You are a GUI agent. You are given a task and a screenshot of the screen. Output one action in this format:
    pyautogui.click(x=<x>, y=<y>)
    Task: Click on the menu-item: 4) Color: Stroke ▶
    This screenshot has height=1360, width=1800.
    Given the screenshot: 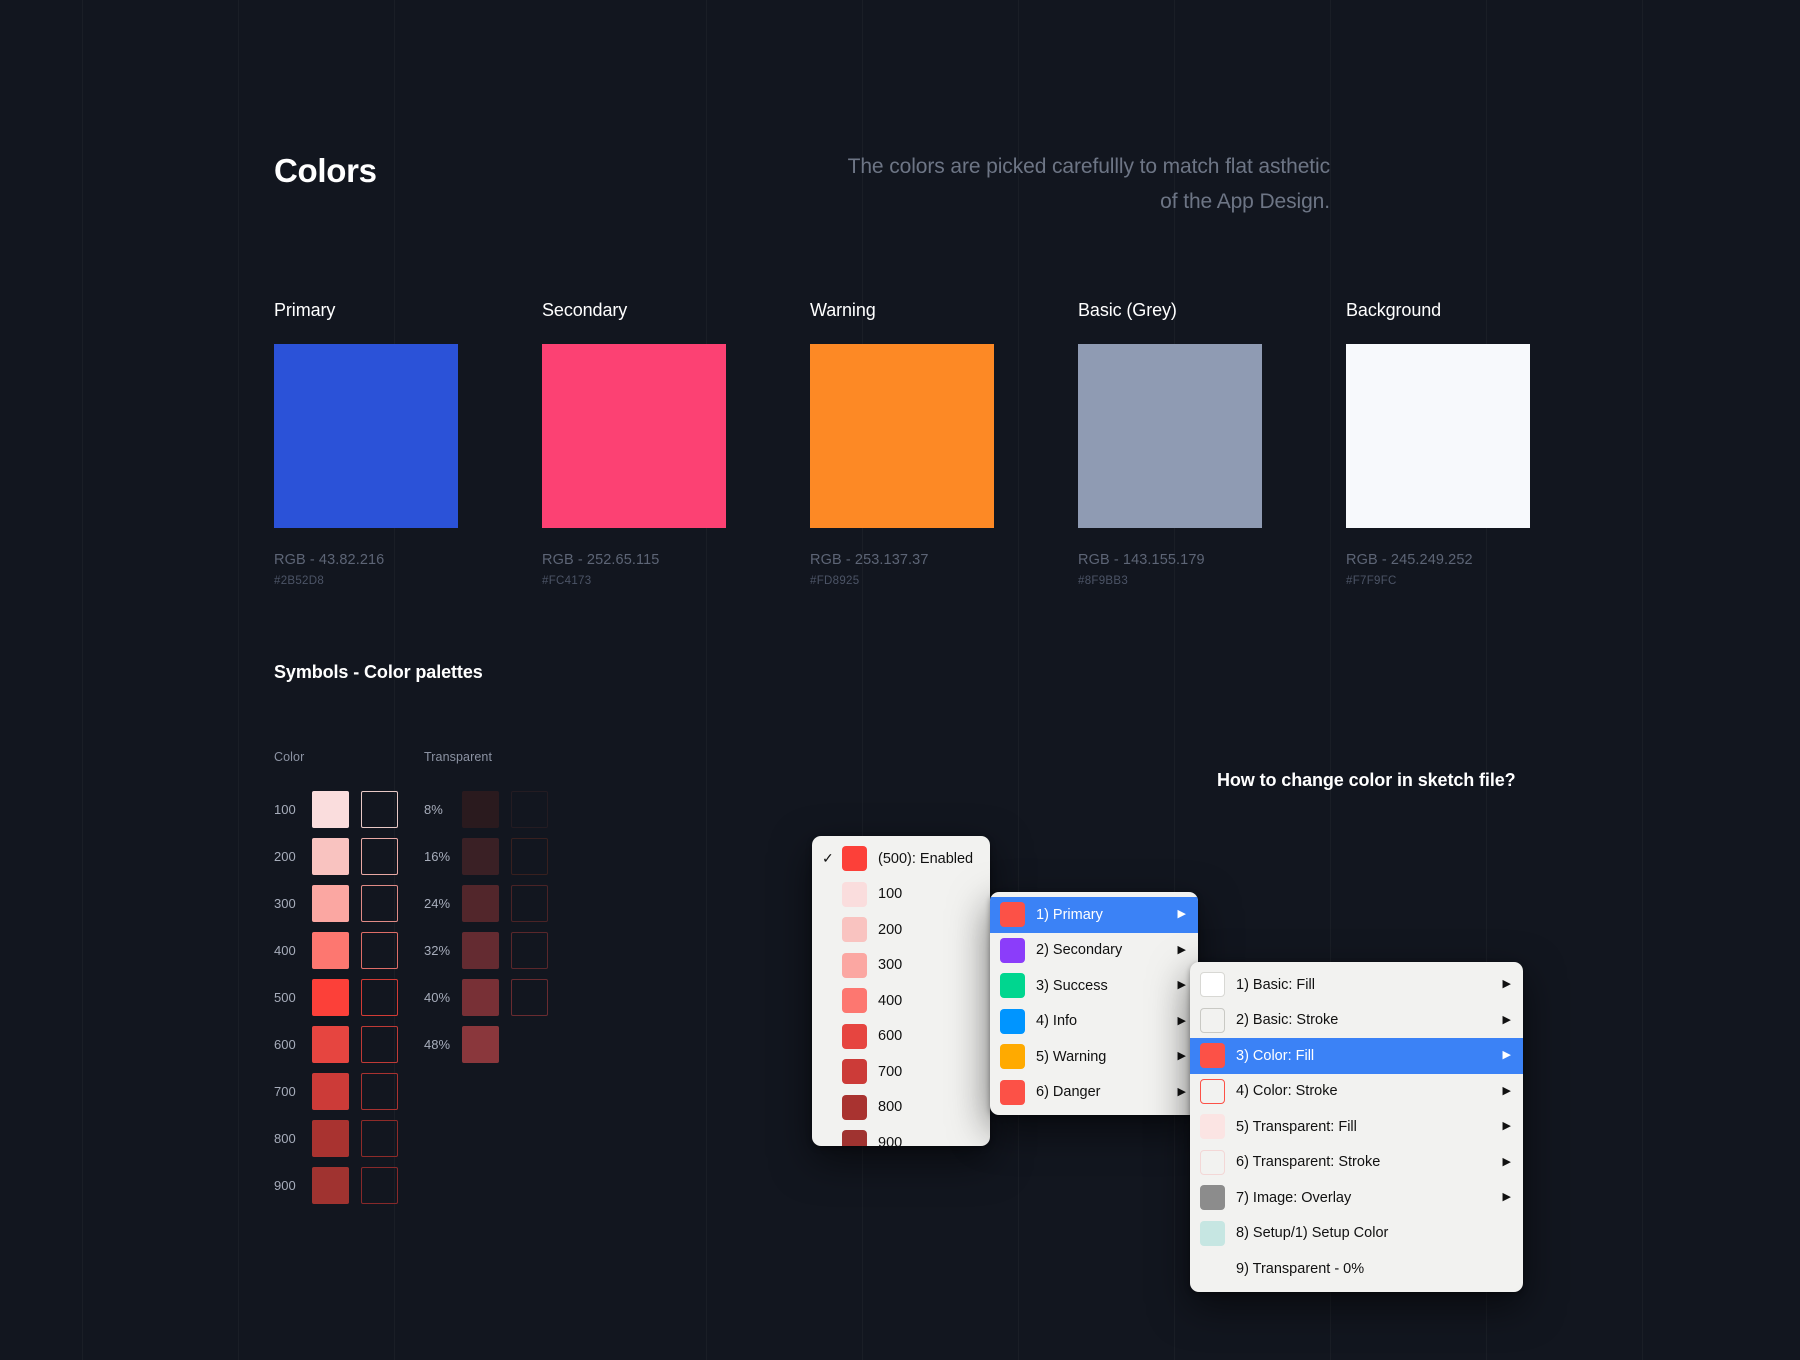 What is the action you would take?
    pyautogui.click(x=1356, y=1092)
    